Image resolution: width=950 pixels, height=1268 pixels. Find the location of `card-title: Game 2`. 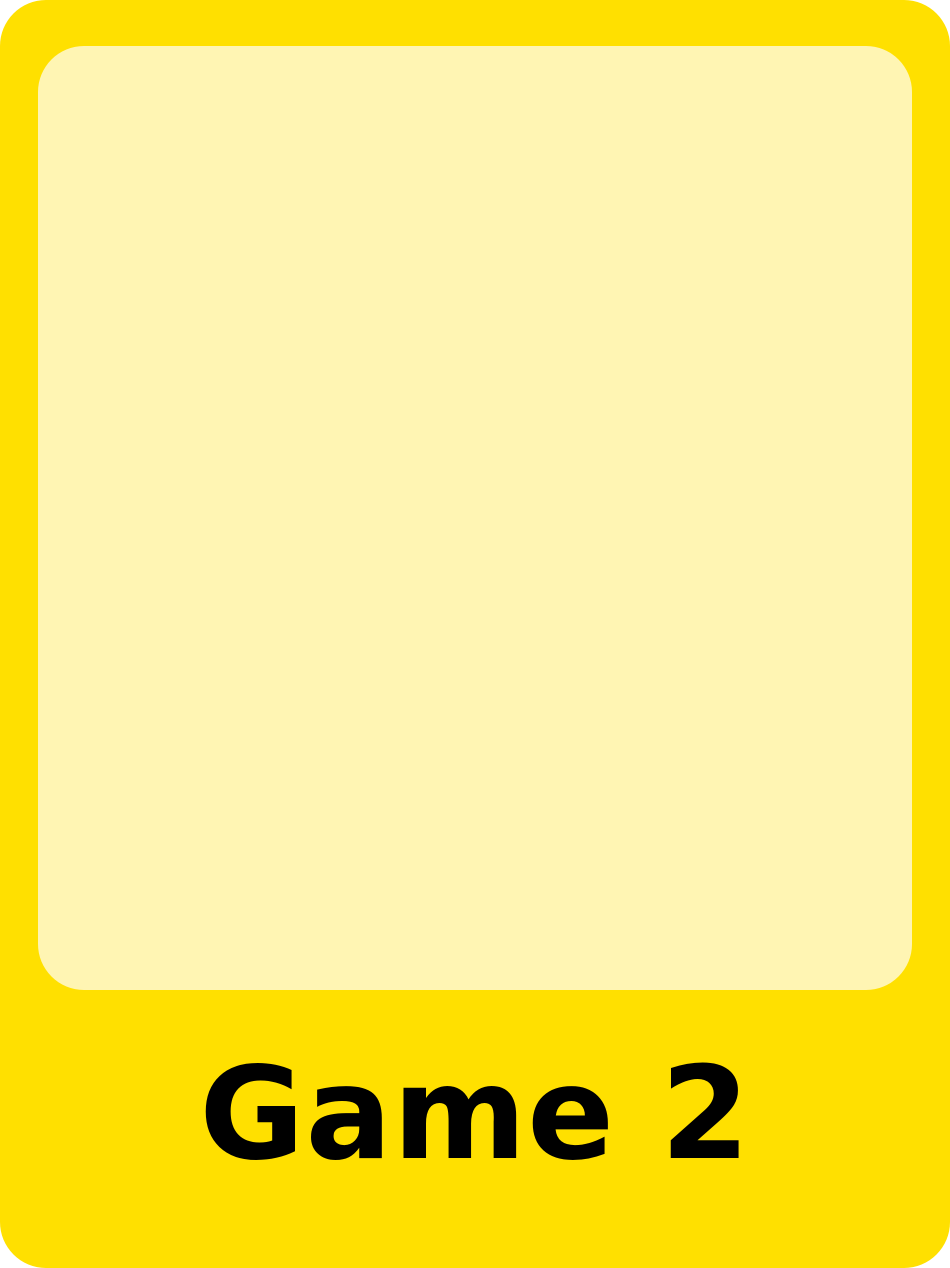

card-title: Game 2 is located at coordinates (475, 1114).